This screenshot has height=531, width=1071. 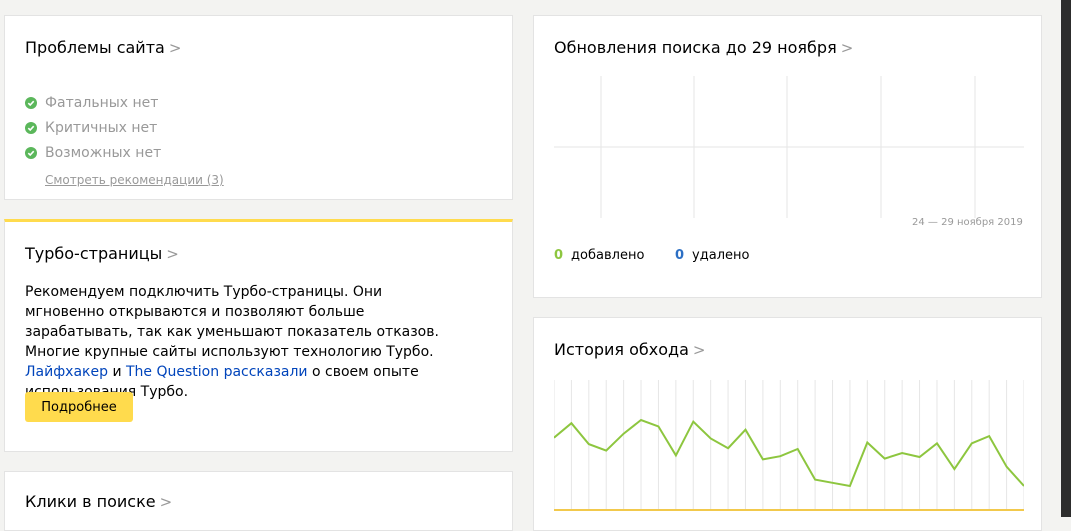 I want to click on removed-stat: 0 удалено, so click(x=712, y=255).